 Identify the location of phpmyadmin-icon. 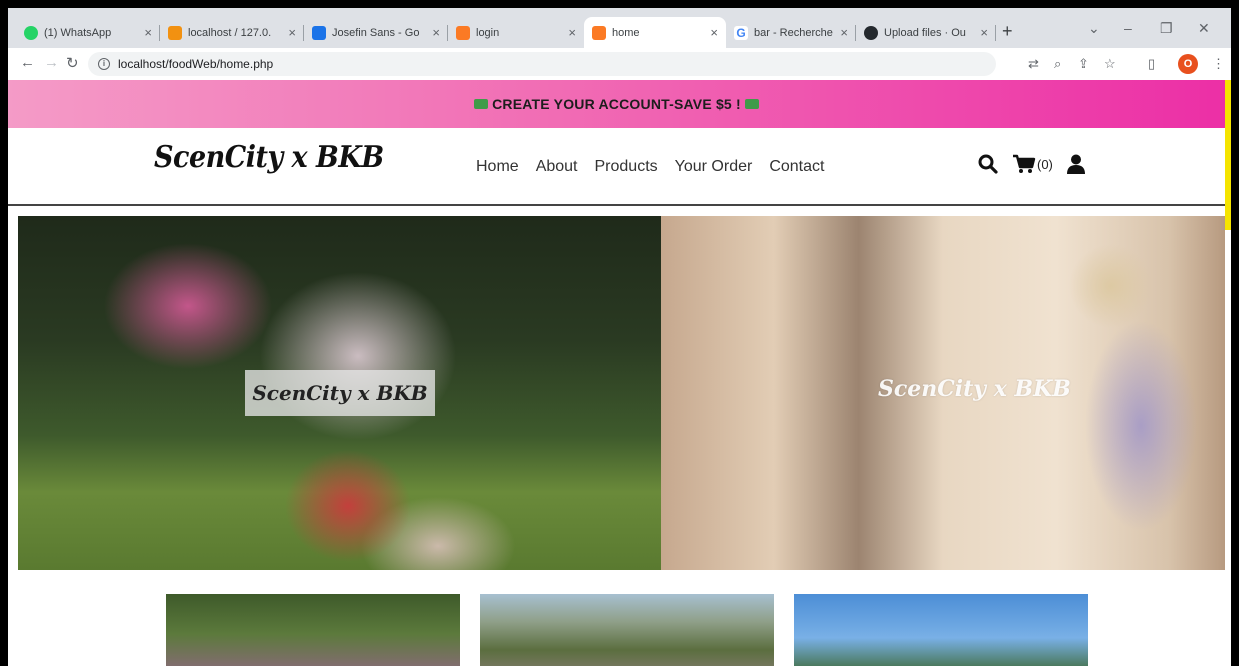
(175, 32).